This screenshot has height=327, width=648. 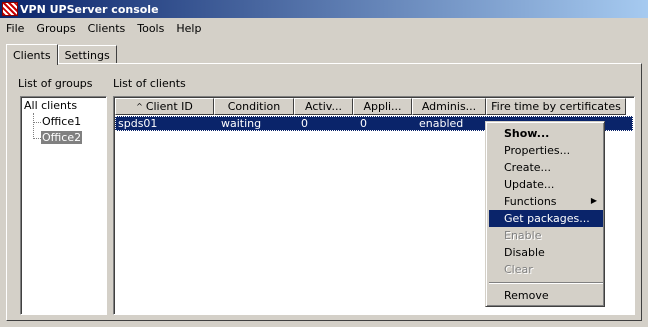 I want to click on menu-item-enable: Enable, so click(x=546, y=235).